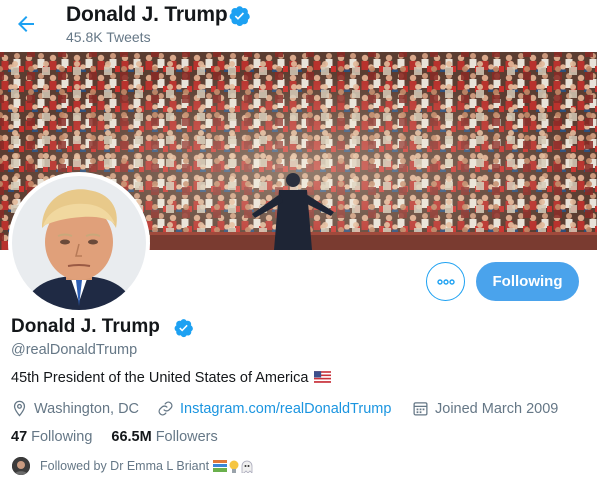  Describe the element at coordinates (21, 466) in the screenshot. I see `follower-avatar` at that location.